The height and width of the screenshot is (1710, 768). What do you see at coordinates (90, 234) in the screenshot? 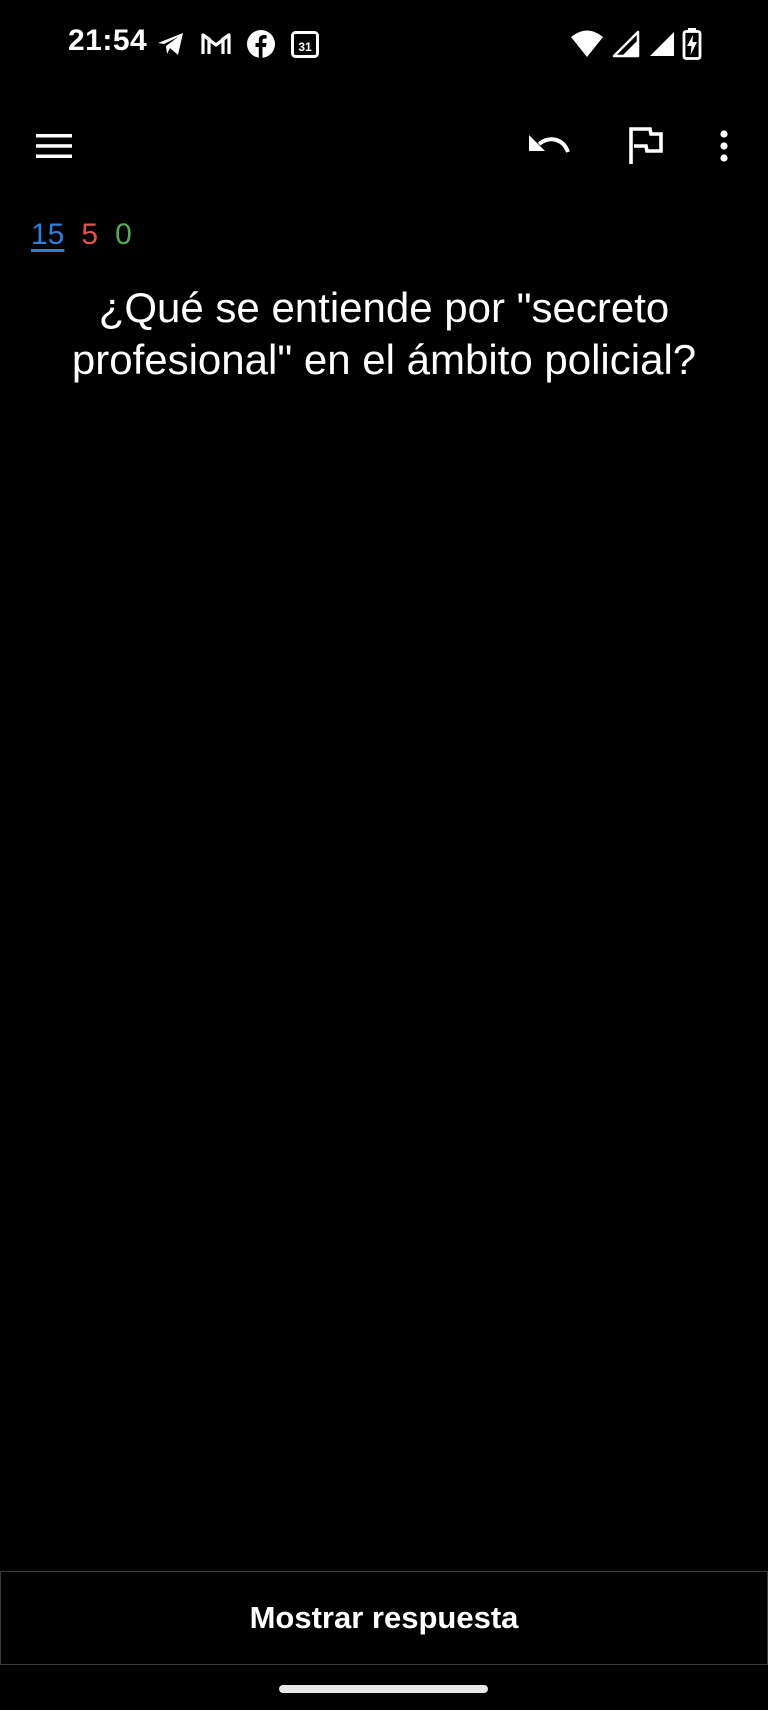
I see `learning-count: 5` at bounding box center [90, 234].